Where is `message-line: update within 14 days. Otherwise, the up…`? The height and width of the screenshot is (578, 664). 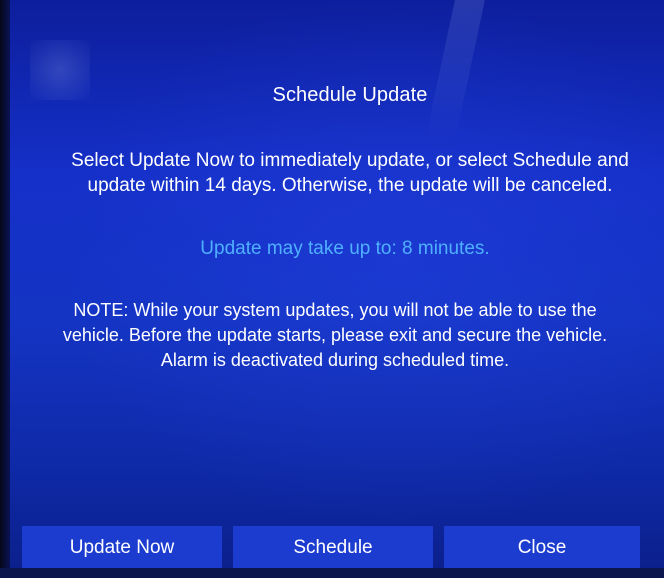 message-line: update within 14 days. Otherwise, the up… is located at coordinates (350, 185).